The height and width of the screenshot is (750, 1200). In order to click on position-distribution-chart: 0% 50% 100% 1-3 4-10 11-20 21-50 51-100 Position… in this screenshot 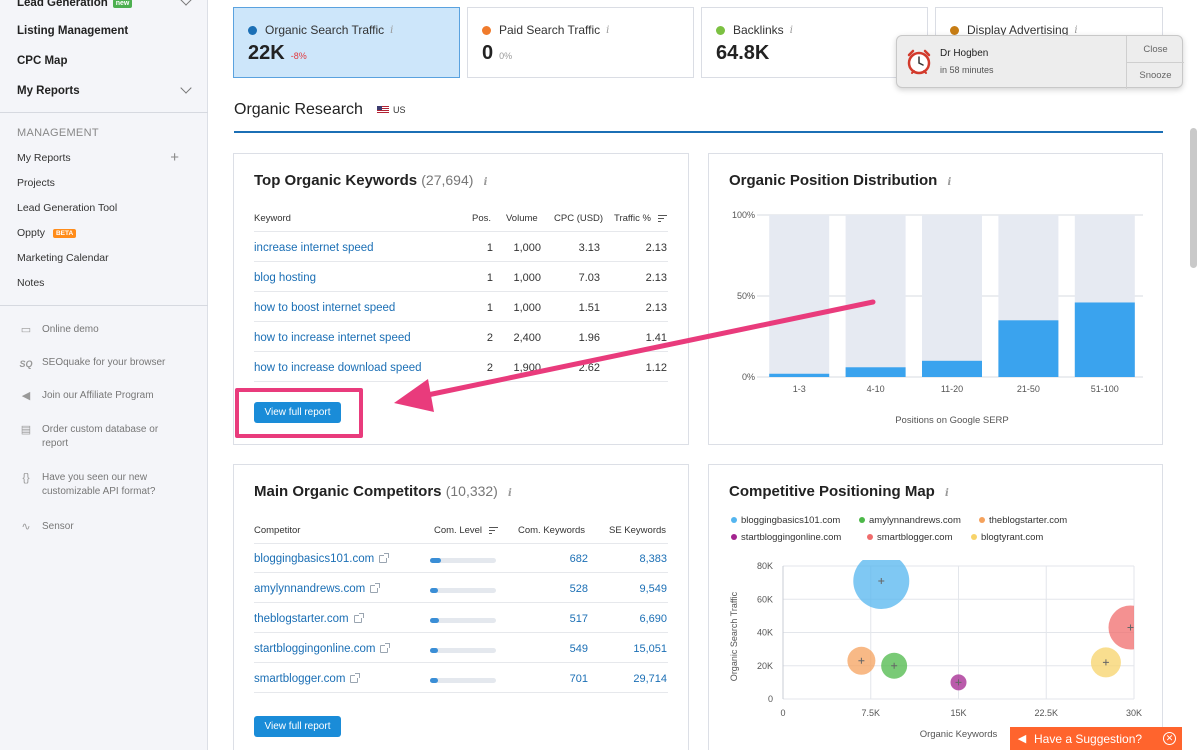, I will do `click(937, 318)`.